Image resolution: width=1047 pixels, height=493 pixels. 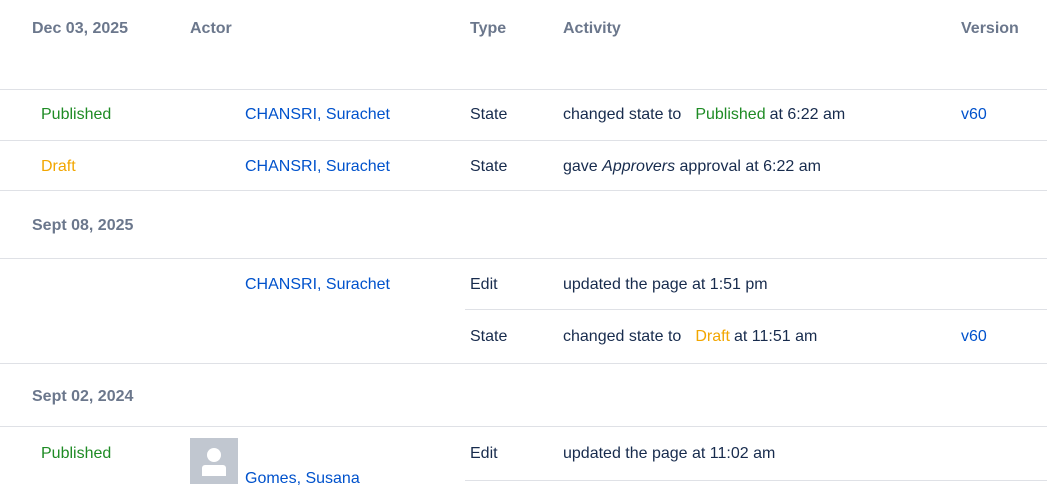 I want to click on avatar-shoulders-shape, so click(x=214, y=470).